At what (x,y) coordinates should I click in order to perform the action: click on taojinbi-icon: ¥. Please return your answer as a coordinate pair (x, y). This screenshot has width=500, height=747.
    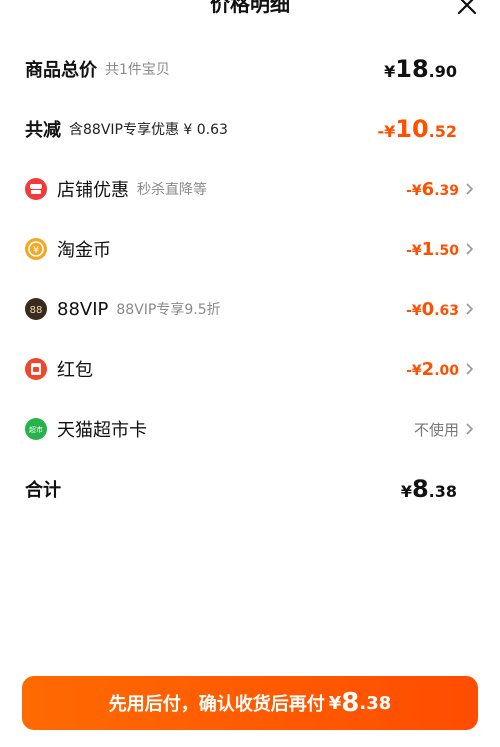
    Looking at the image, I should click on (36, 249).